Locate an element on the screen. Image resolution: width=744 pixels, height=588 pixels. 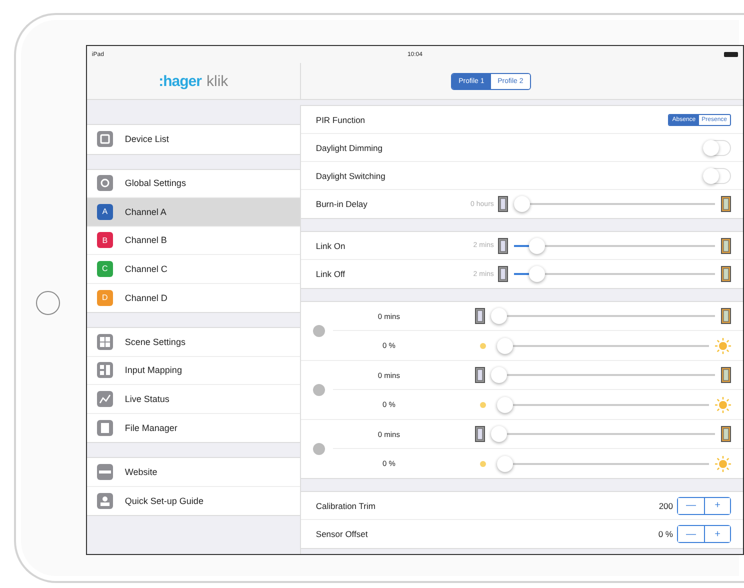
channel-icon: C is located at coordinates (104, 268).